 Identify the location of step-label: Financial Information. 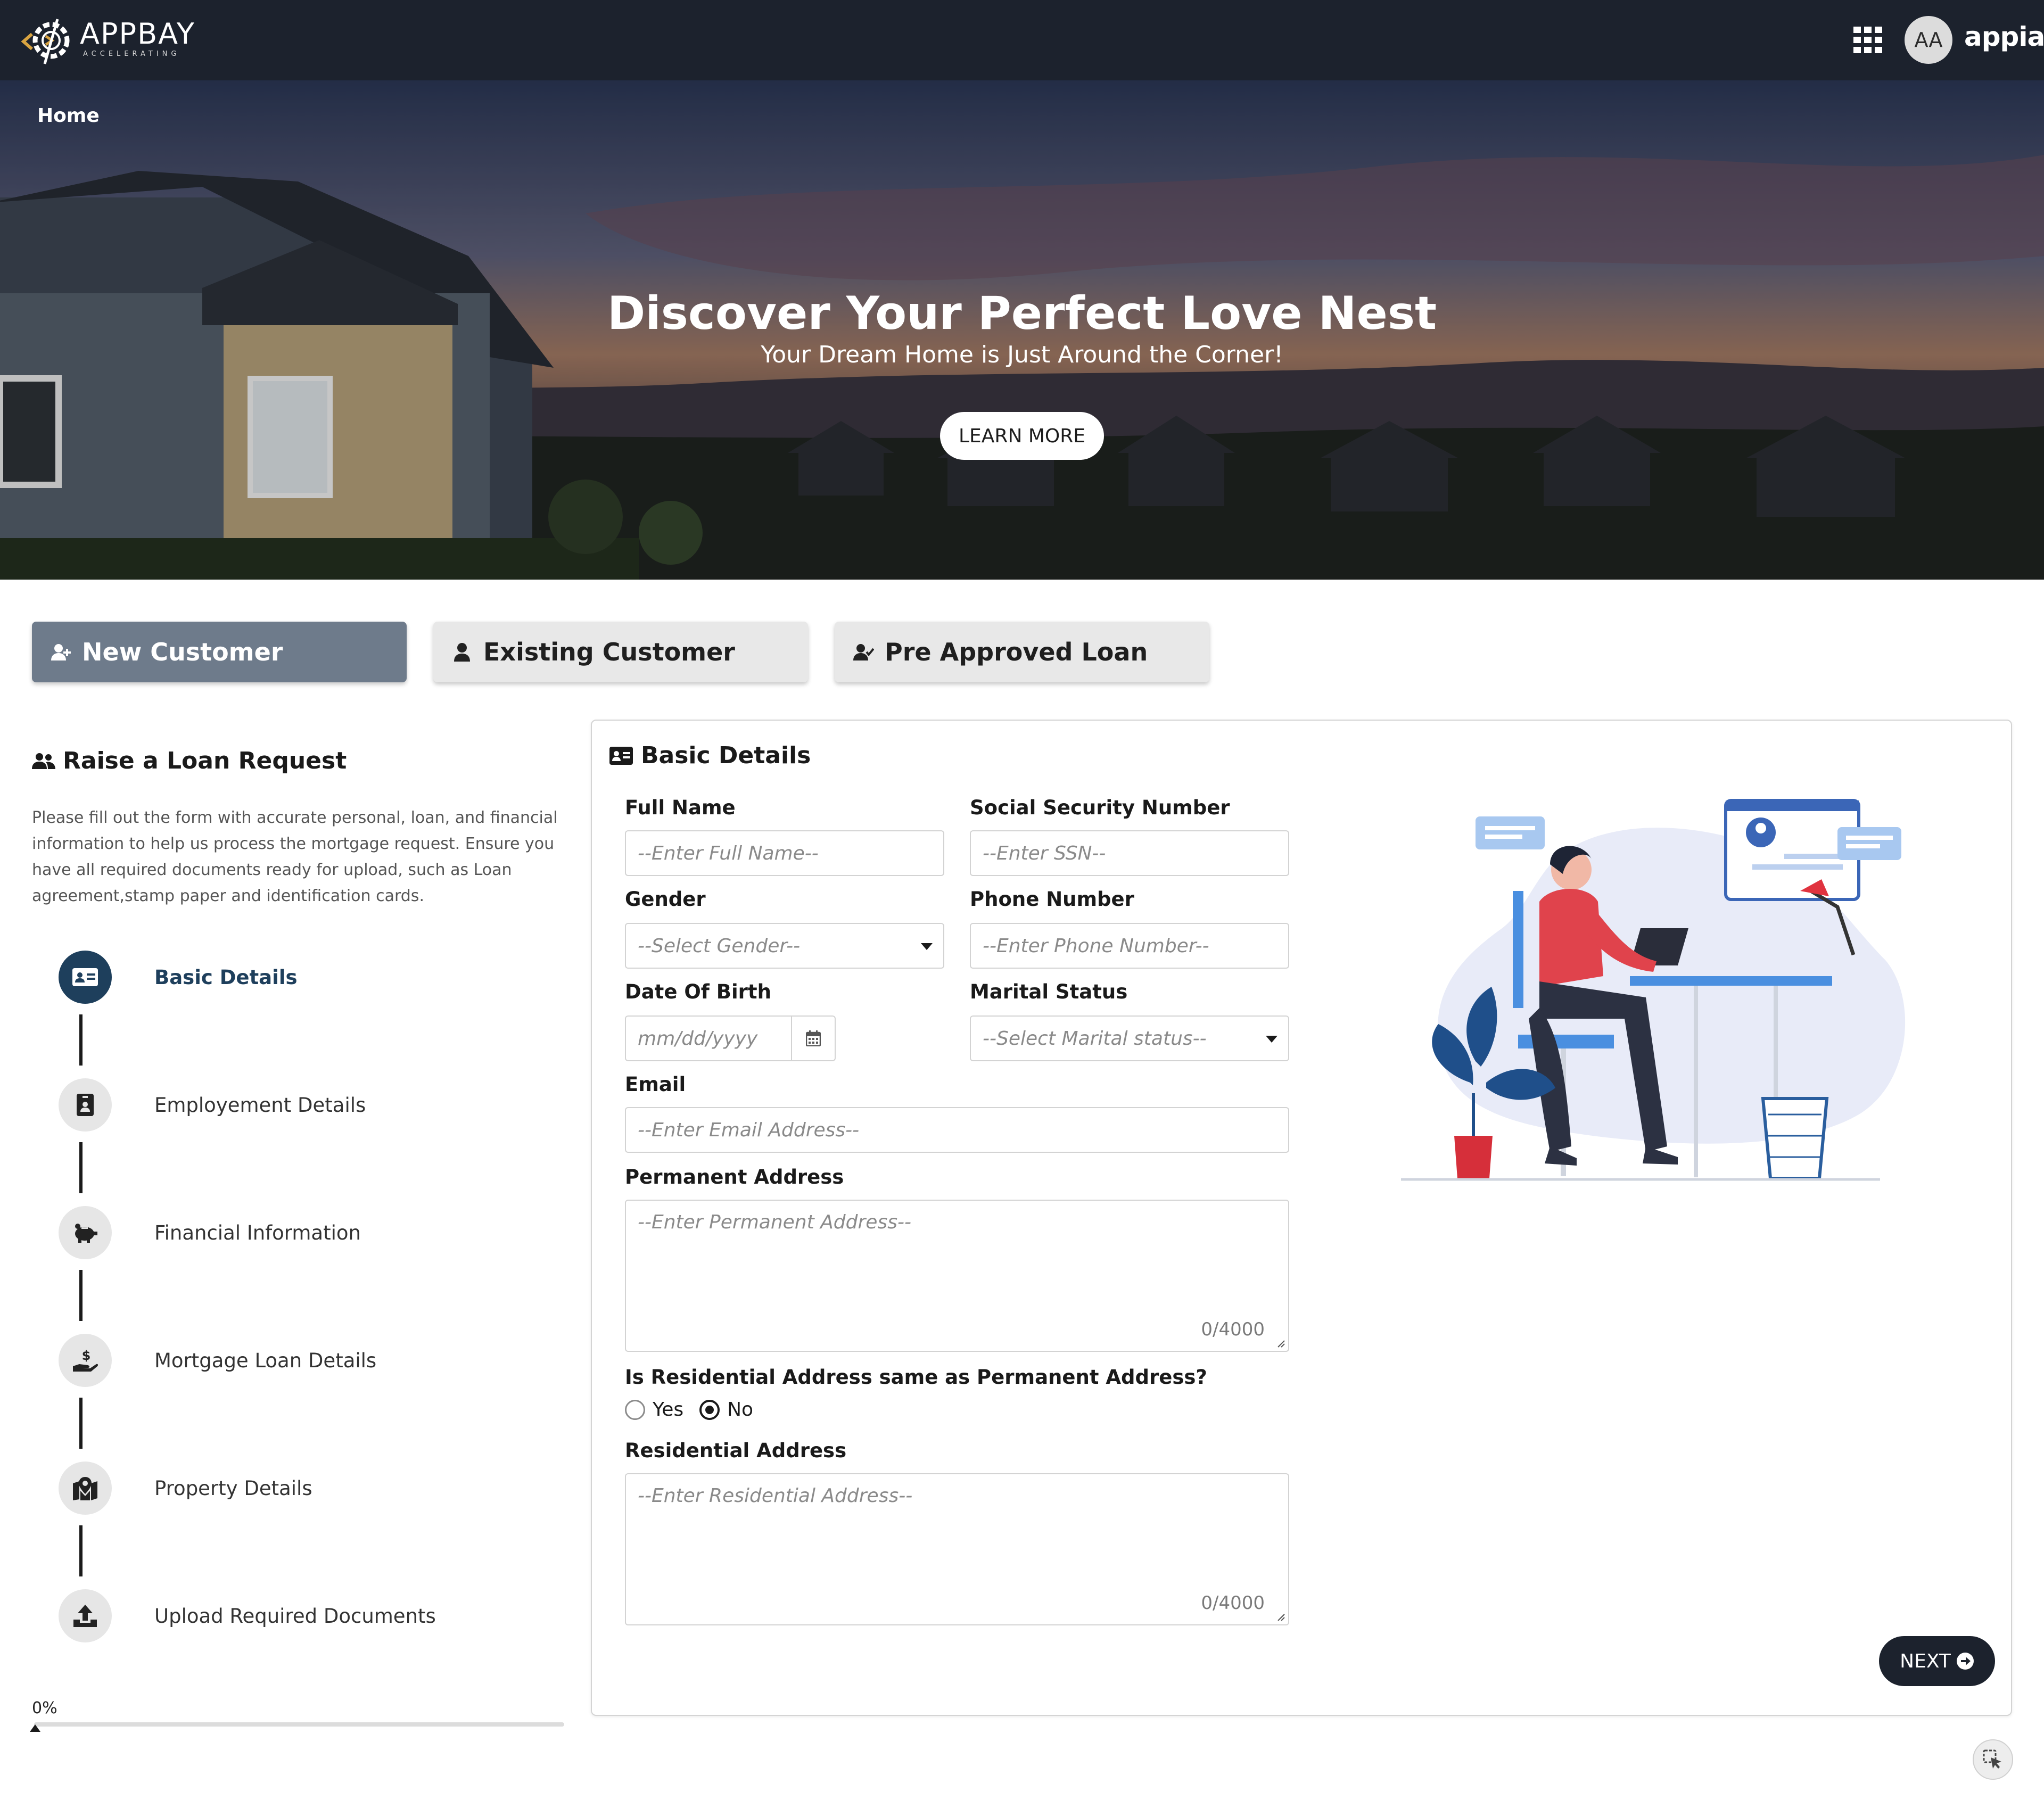
(257, 1232).